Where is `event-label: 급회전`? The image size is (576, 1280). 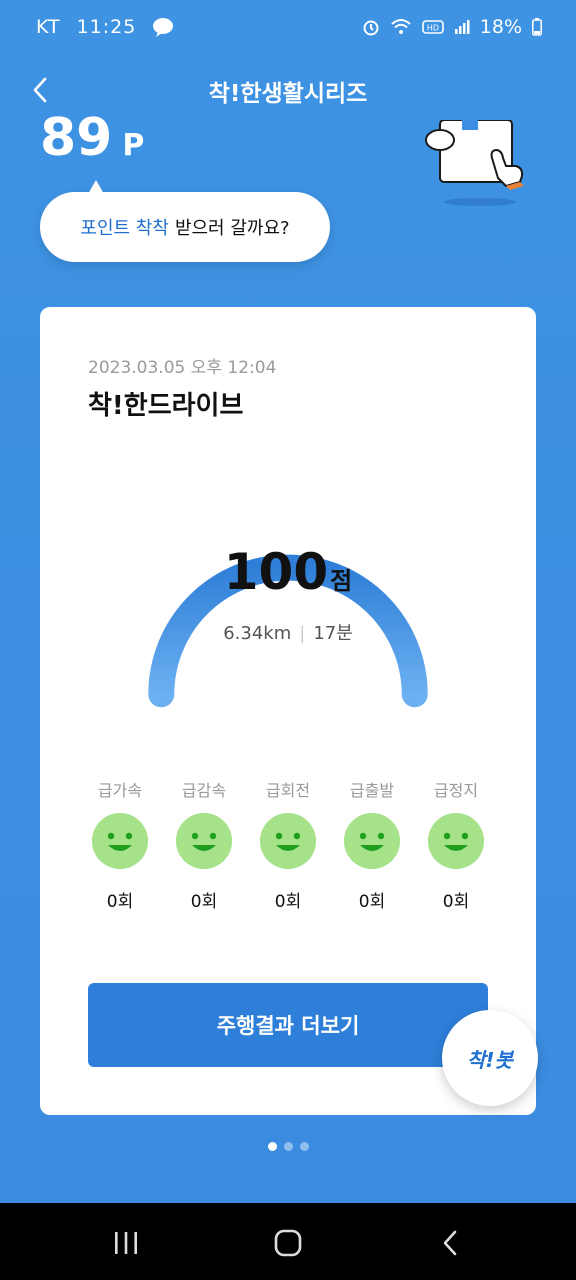 event-label: 급회전 is located at coordinates (288, 790).